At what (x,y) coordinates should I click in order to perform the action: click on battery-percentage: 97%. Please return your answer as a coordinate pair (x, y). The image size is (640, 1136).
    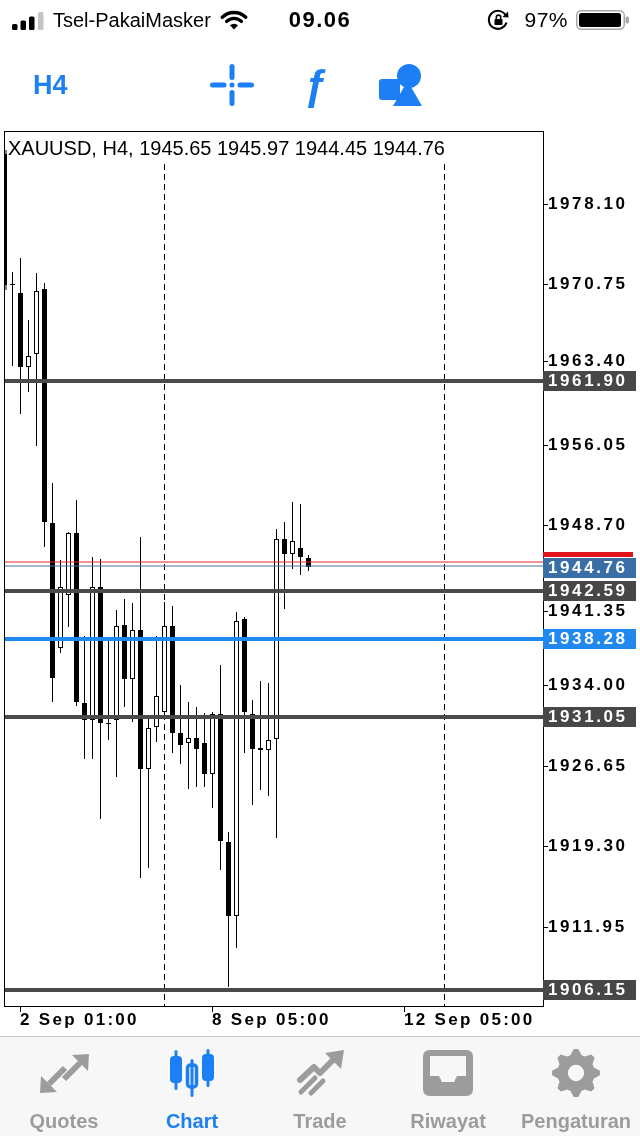
    Looking at the image, I should click on (546, 20).